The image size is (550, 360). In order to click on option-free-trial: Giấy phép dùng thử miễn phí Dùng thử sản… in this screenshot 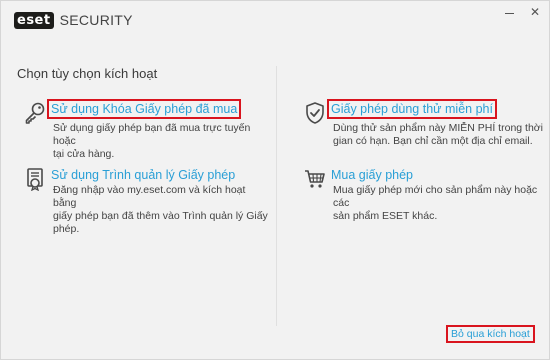, I will do `click(423, 125)`.